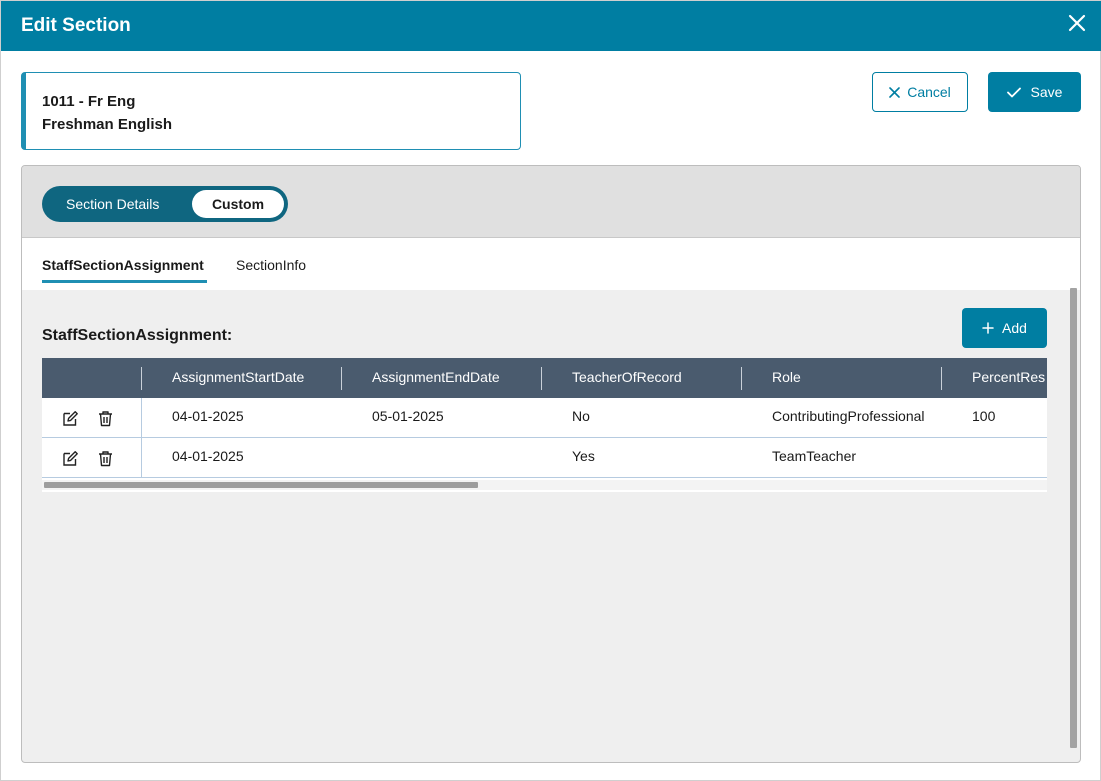 This screenshot has height=781, width=1101. What do you see at coordinates (1046, 92) in the screenshot?
I see `save-label: Save` at bounding box center [1046, 92].